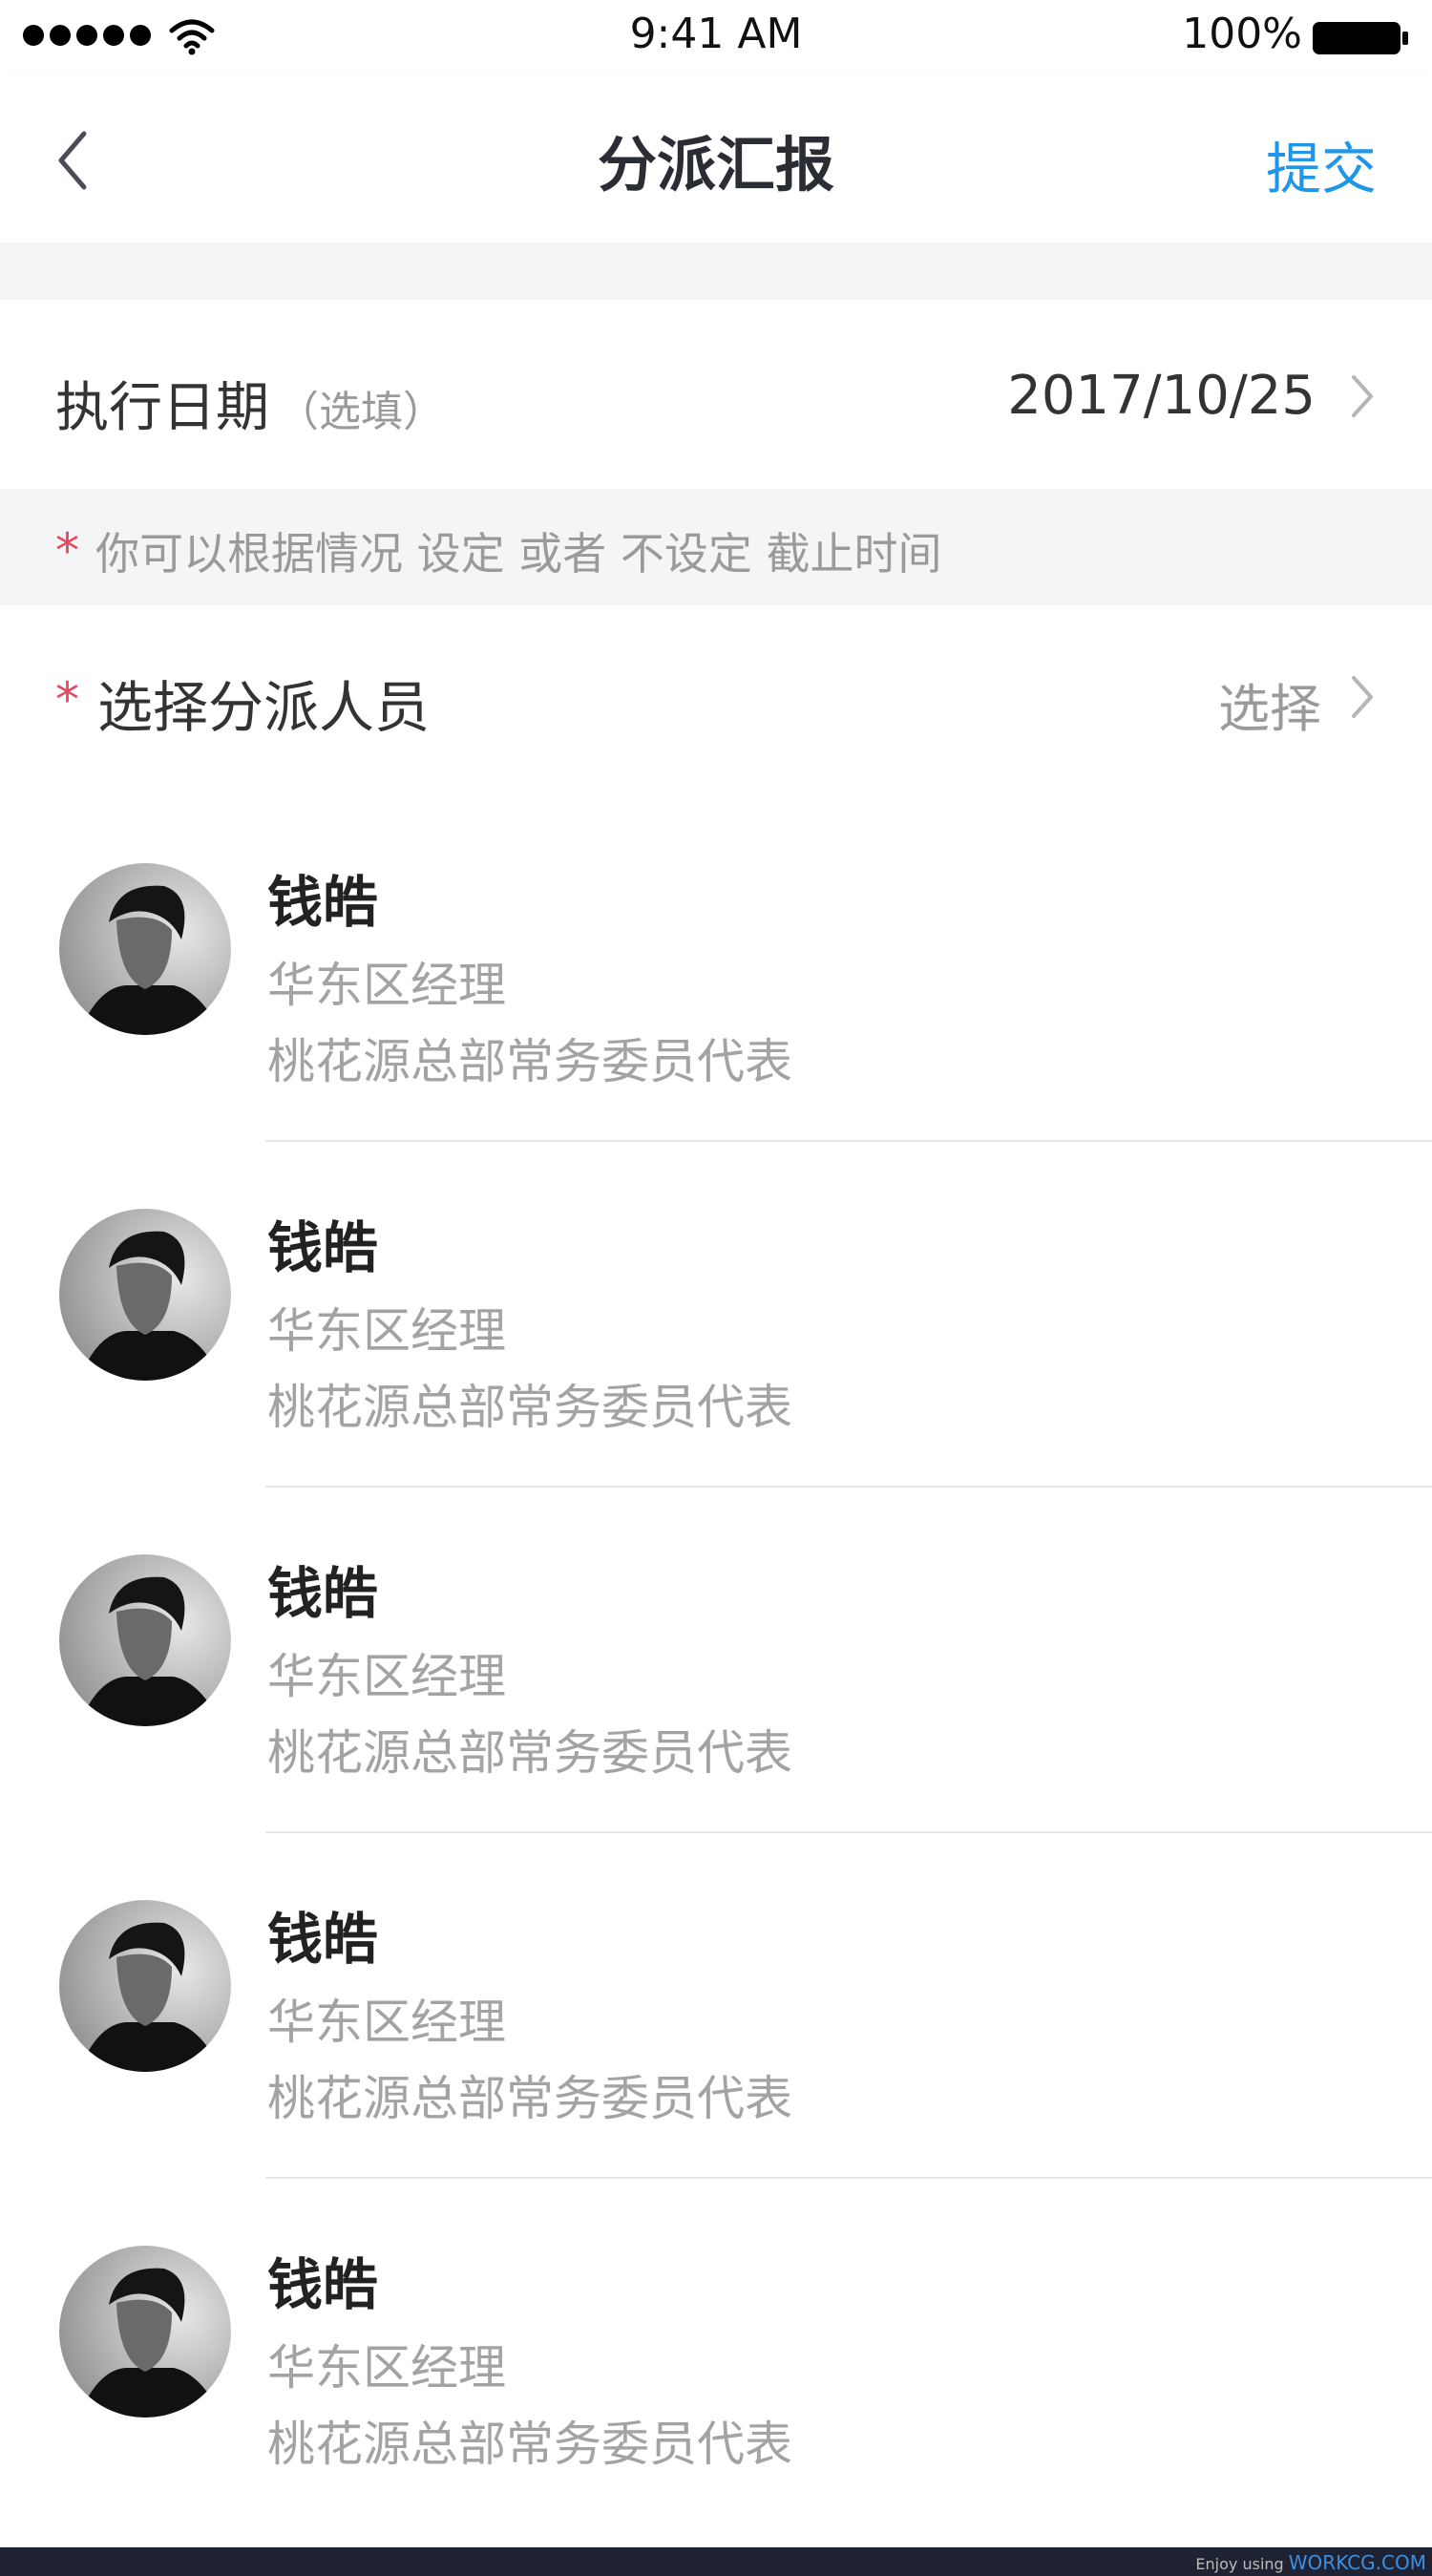 Image resolution: width=1432 pixels, height=2576 pixels. I want to click on footer-bar: Enjoy using WORKCG.COM, so click(716, 2561).